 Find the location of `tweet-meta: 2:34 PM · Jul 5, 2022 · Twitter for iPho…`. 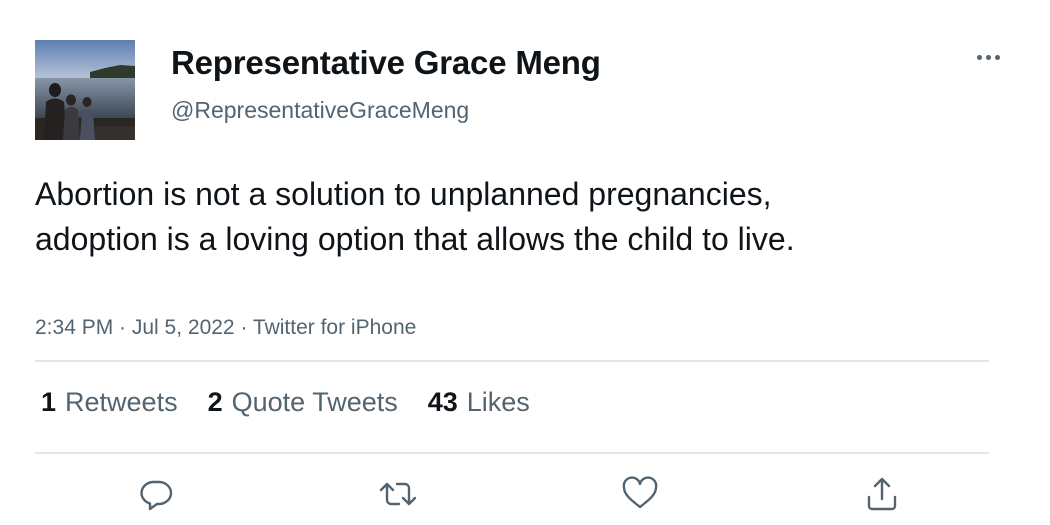

tweet-meta: 2:34 PM · Jul 5, 2022 · Twitter for iPho… is located at coordinates (225, 328).